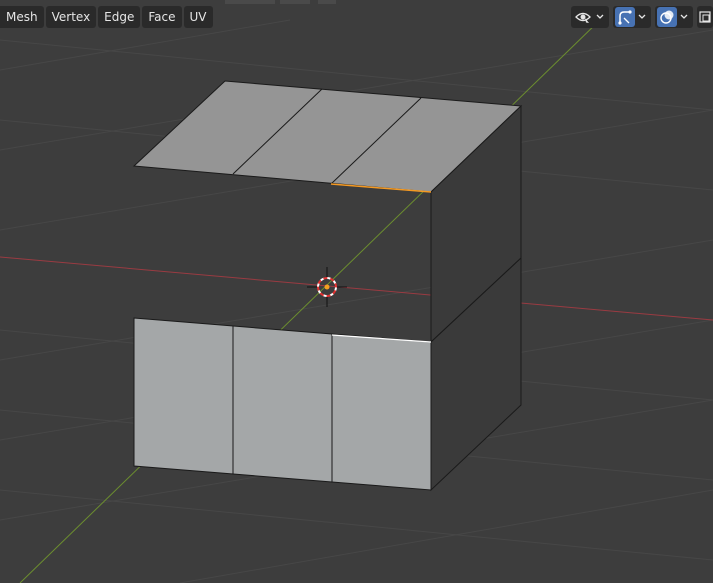 The width and height of the screenshot is (713, 583). I want to click on header-menu-bar: Mesh Vertex Edge Face UV, so click(106, 17).